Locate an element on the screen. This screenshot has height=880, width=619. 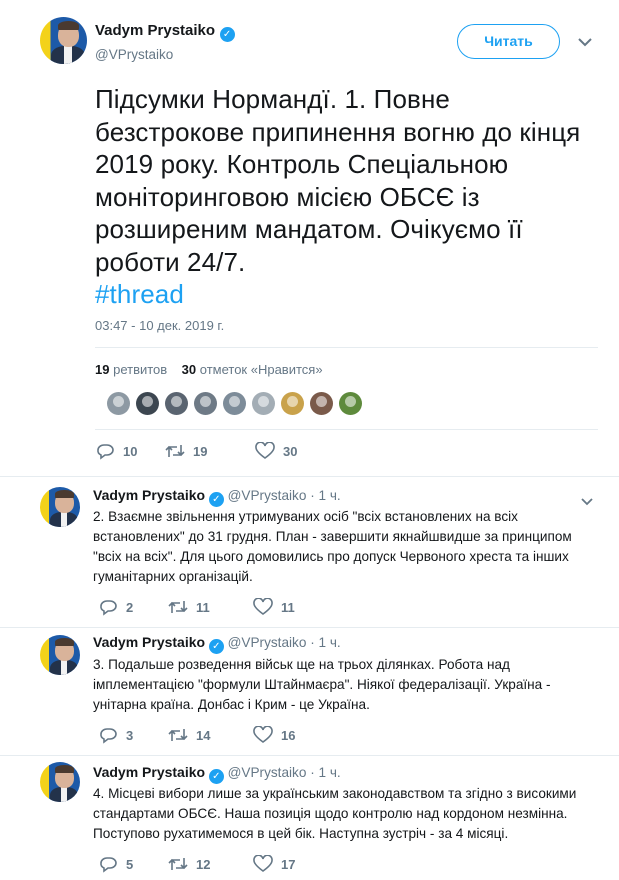
like-button: 16 is located at coordinates (288, 735).